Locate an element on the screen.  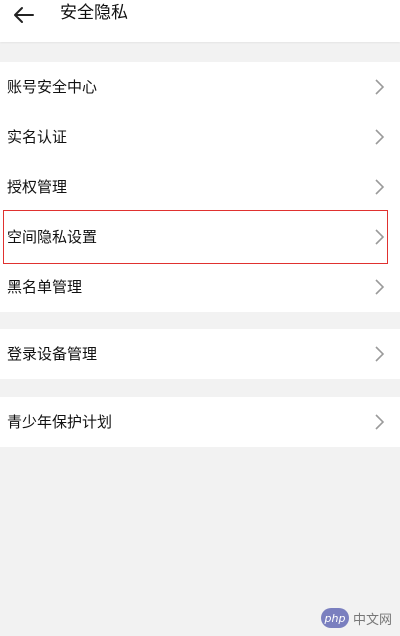
back-button is located at coordinates (24, 15).